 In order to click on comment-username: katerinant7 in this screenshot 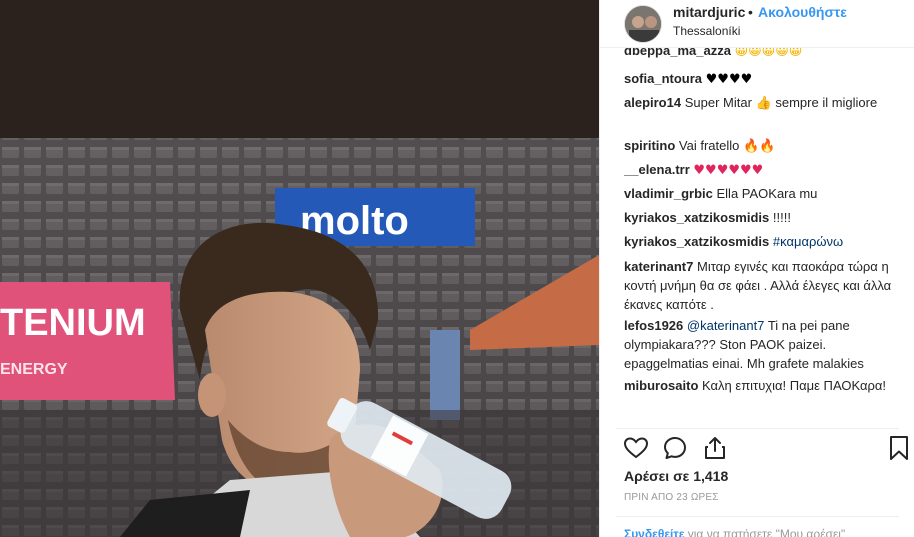, I will do `click(658, 266)`.